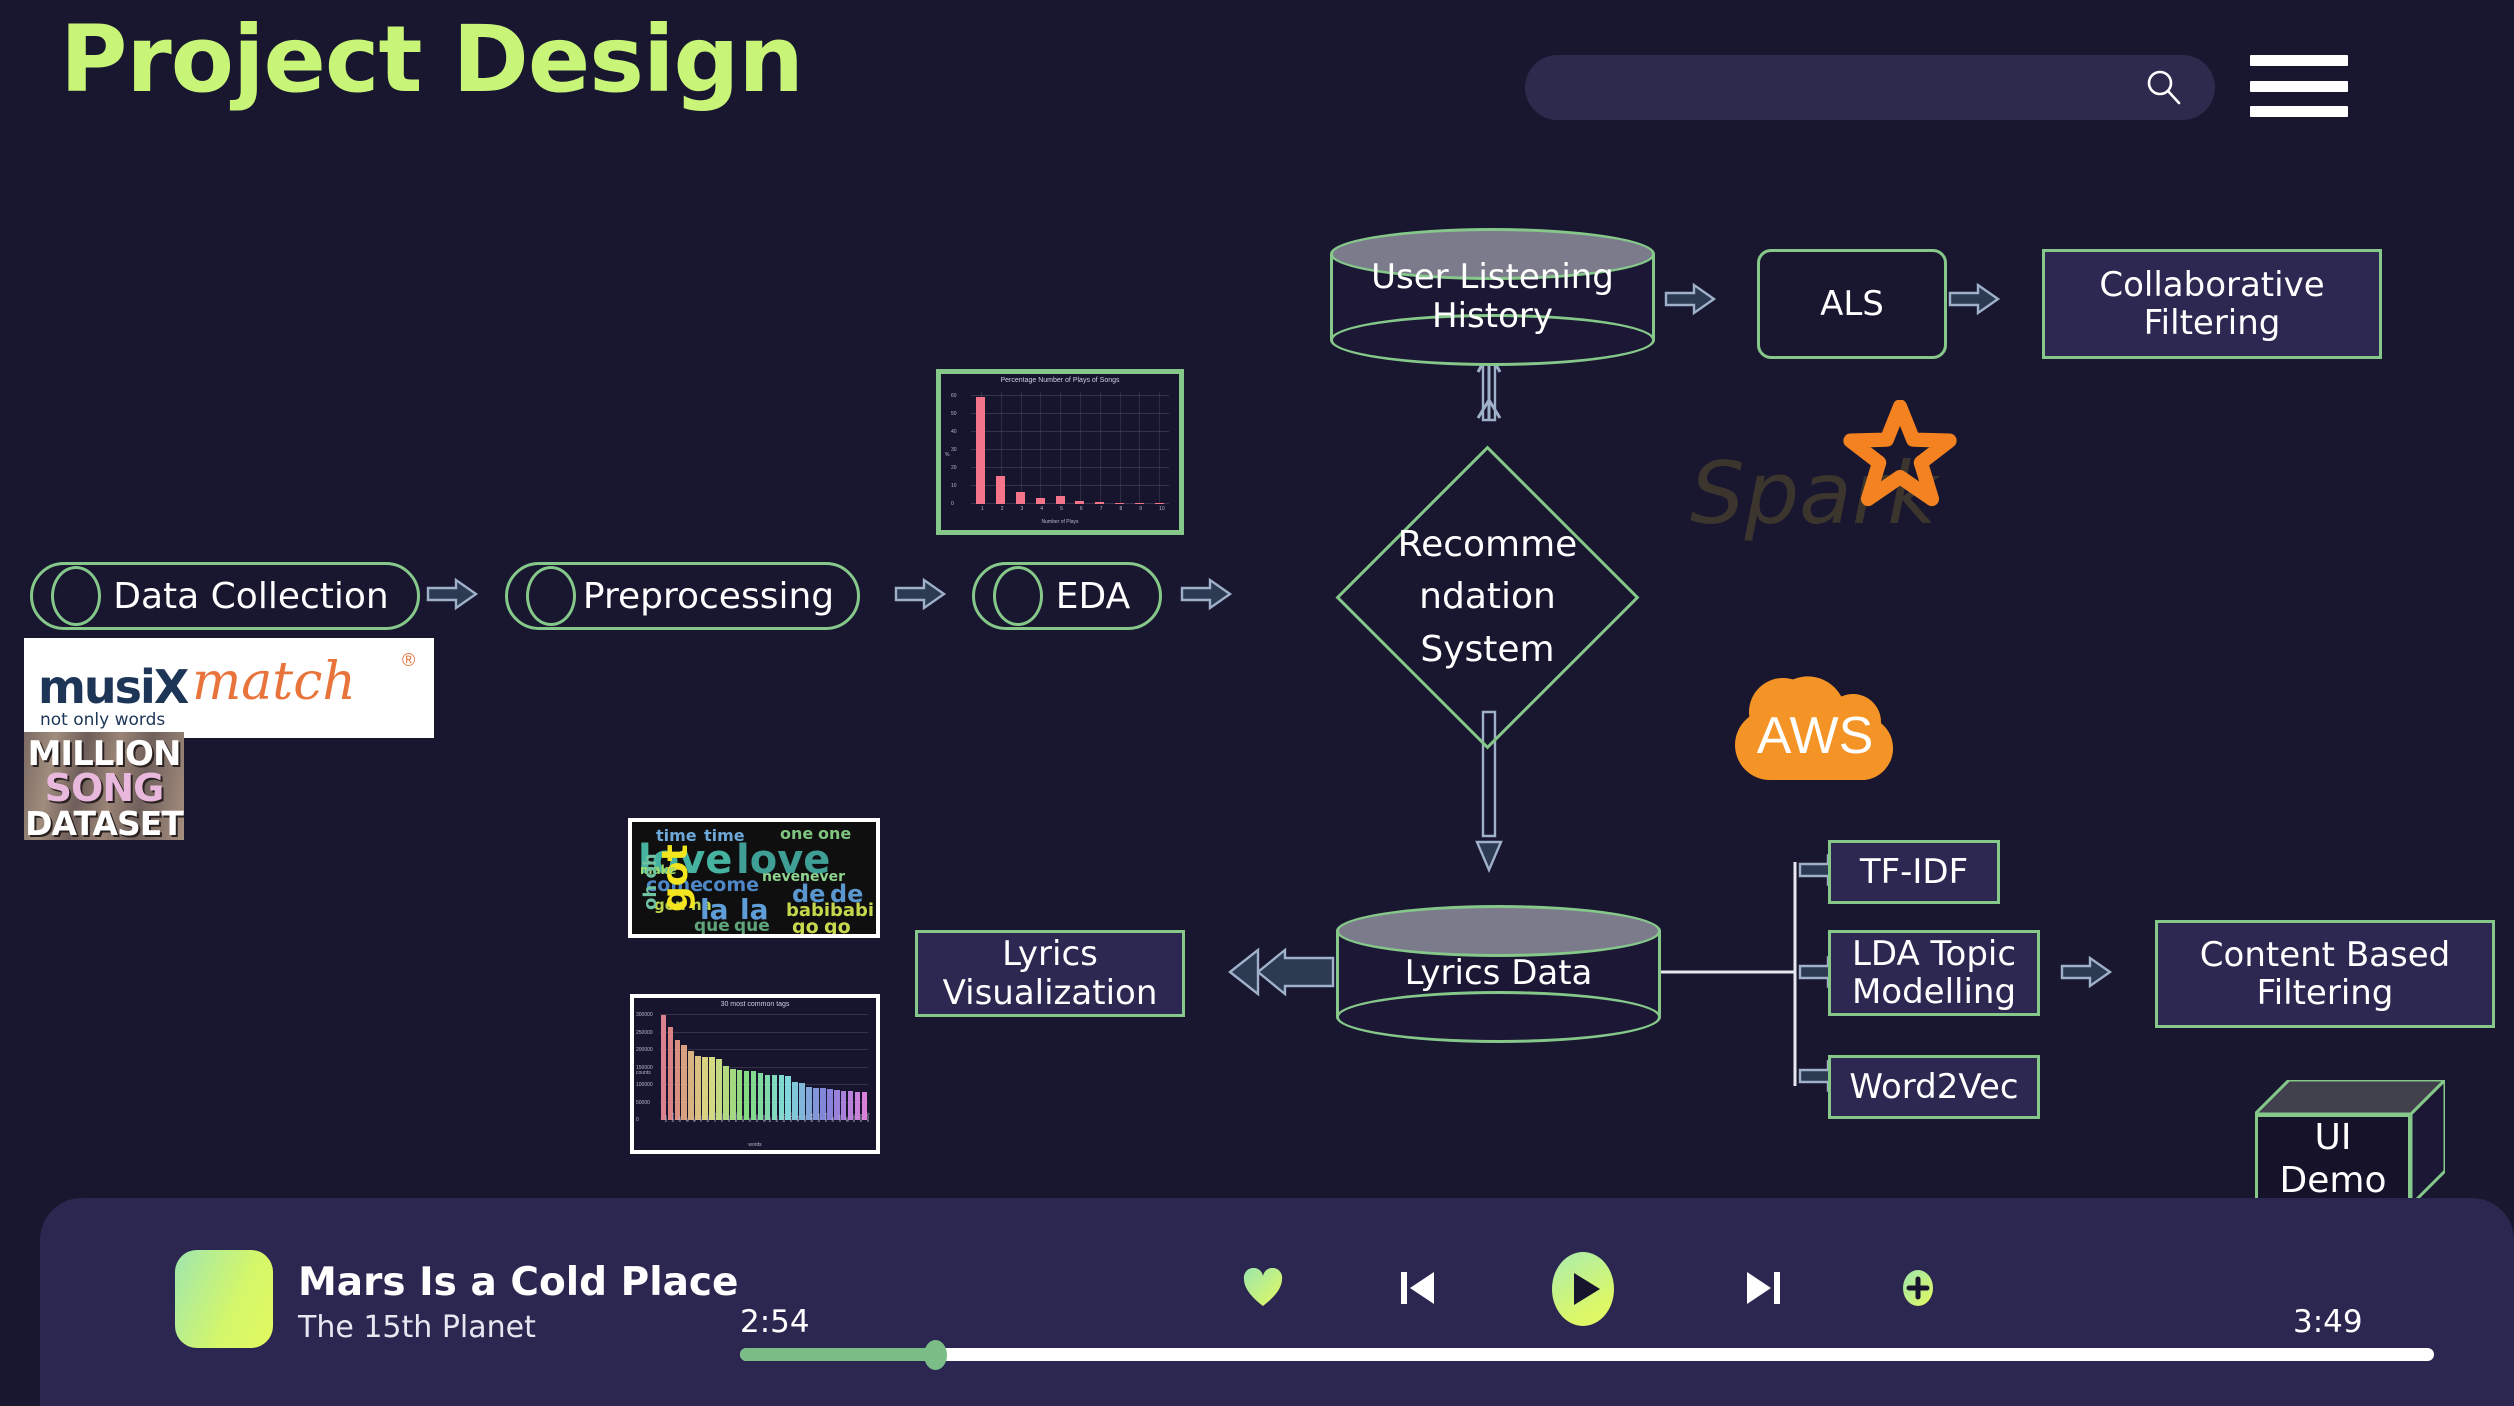  I want to click on chart-ytick-label: 40, so click(954, 431).